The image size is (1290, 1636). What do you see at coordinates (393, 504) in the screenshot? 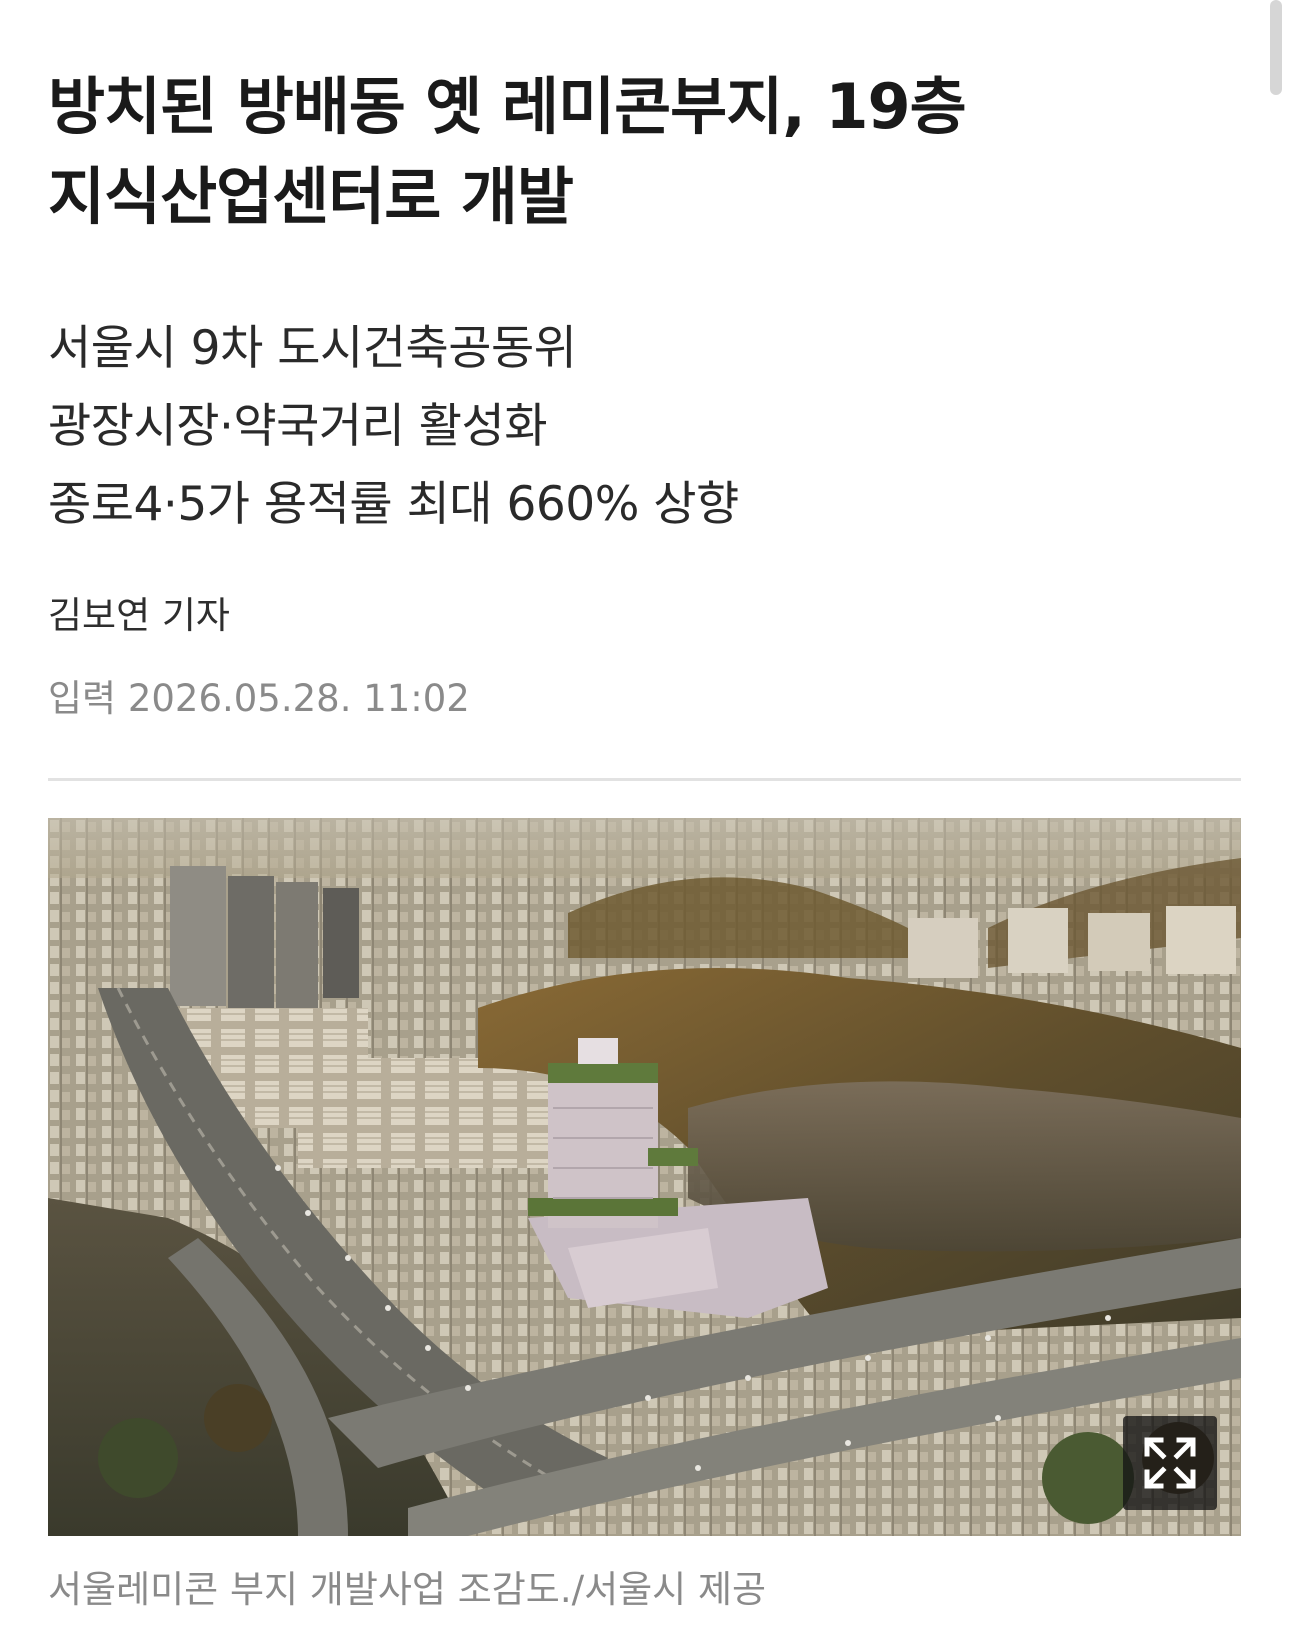
I see `subhead-line-3: 종로4·5가 용적률 최대 660% 상향` at bounding box center [393, 504].